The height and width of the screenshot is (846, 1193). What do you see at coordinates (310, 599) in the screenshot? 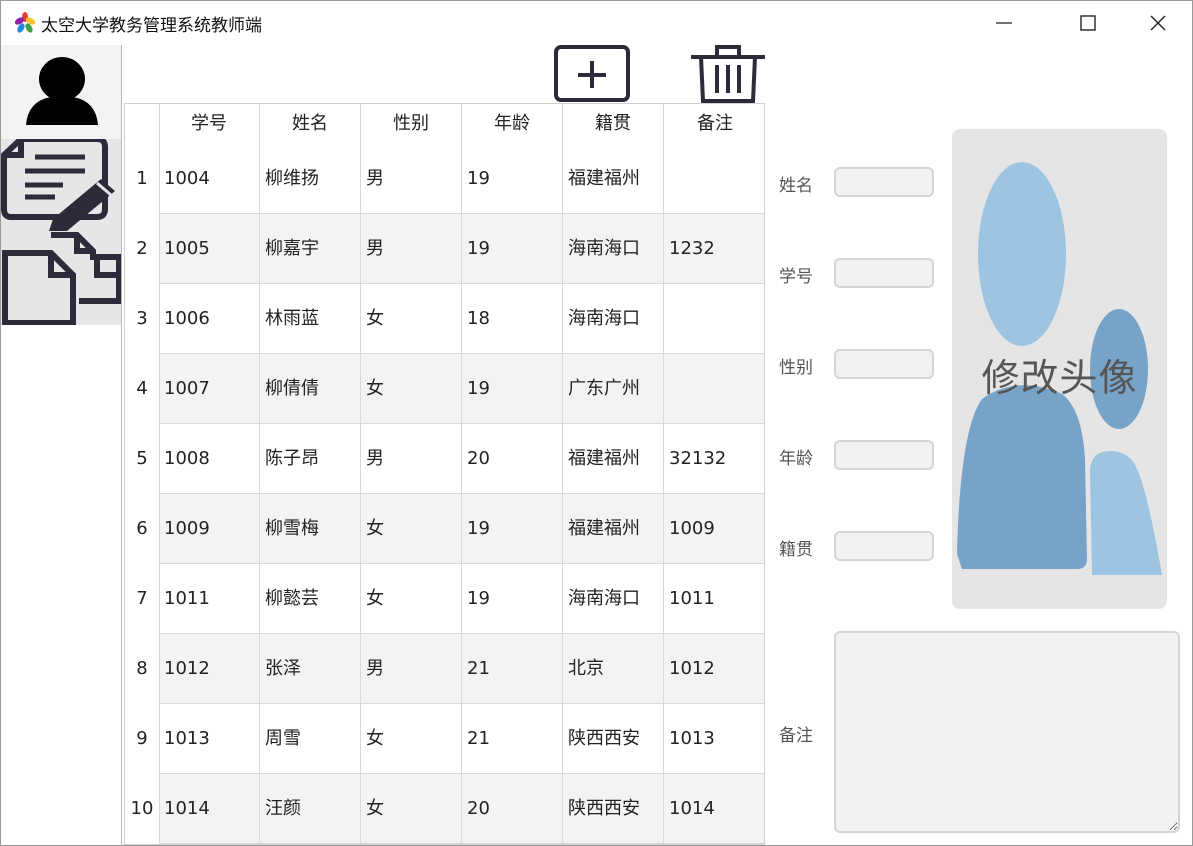
I see `cell-name: 柳懿芸` at bounding box center [310, 599].